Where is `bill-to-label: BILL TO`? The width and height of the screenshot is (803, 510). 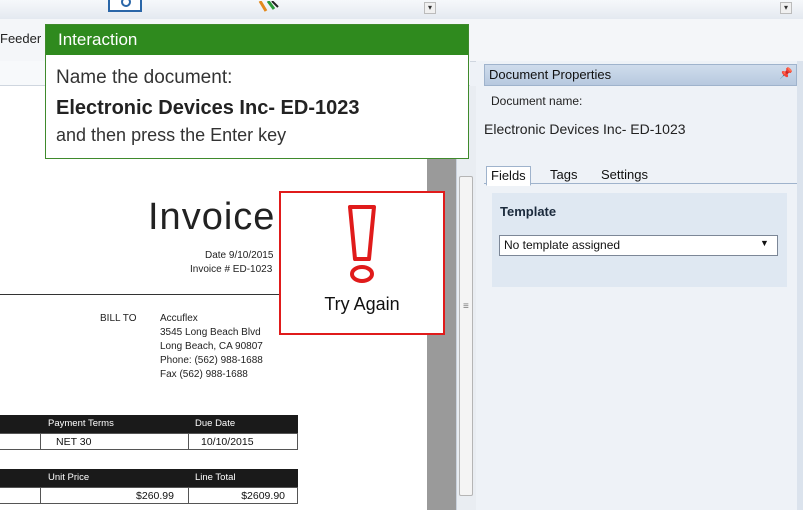 bill-to-label: BILL TO is located at coordinates (118, 318).